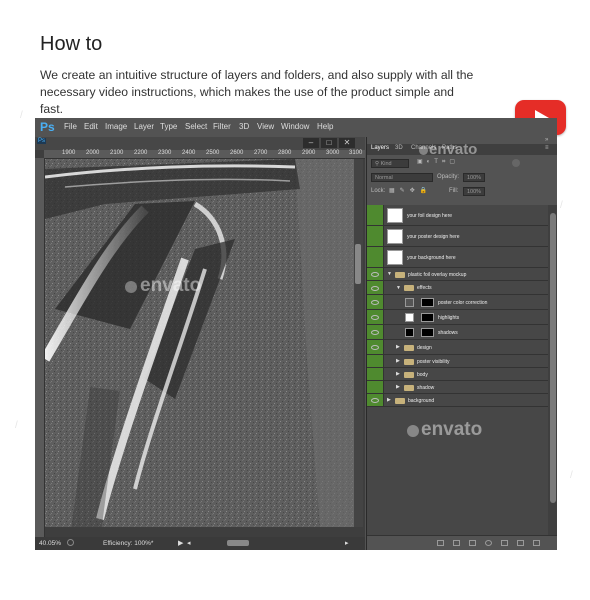 The height and width of the screenshot is (600, 590). I want to click on panel-menu-icon: ≡, so click(547, 148).